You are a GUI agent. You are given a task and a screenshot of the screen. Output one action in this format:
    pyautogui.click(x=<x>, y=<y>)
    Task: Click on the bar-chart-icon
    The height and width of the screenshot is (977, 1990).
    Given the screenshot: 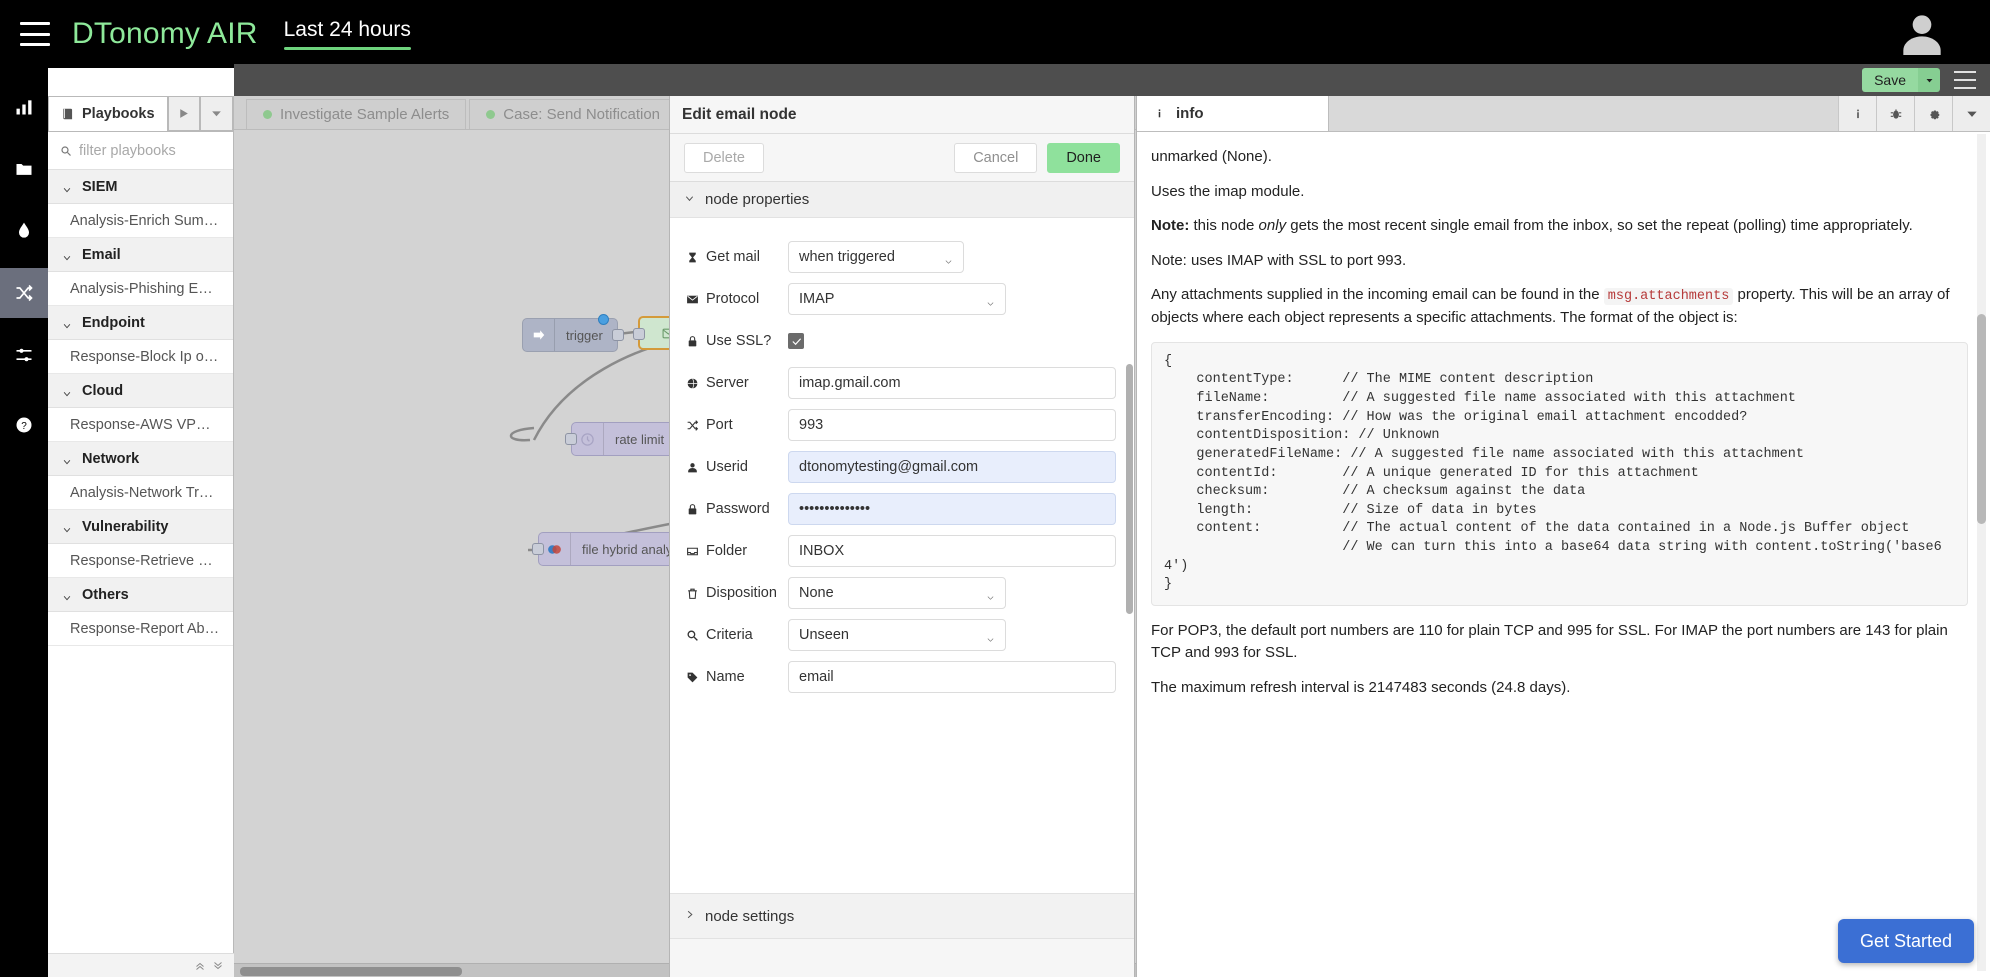 What is the action you would take?
    pyautogui.click(x=24, y=107)
    